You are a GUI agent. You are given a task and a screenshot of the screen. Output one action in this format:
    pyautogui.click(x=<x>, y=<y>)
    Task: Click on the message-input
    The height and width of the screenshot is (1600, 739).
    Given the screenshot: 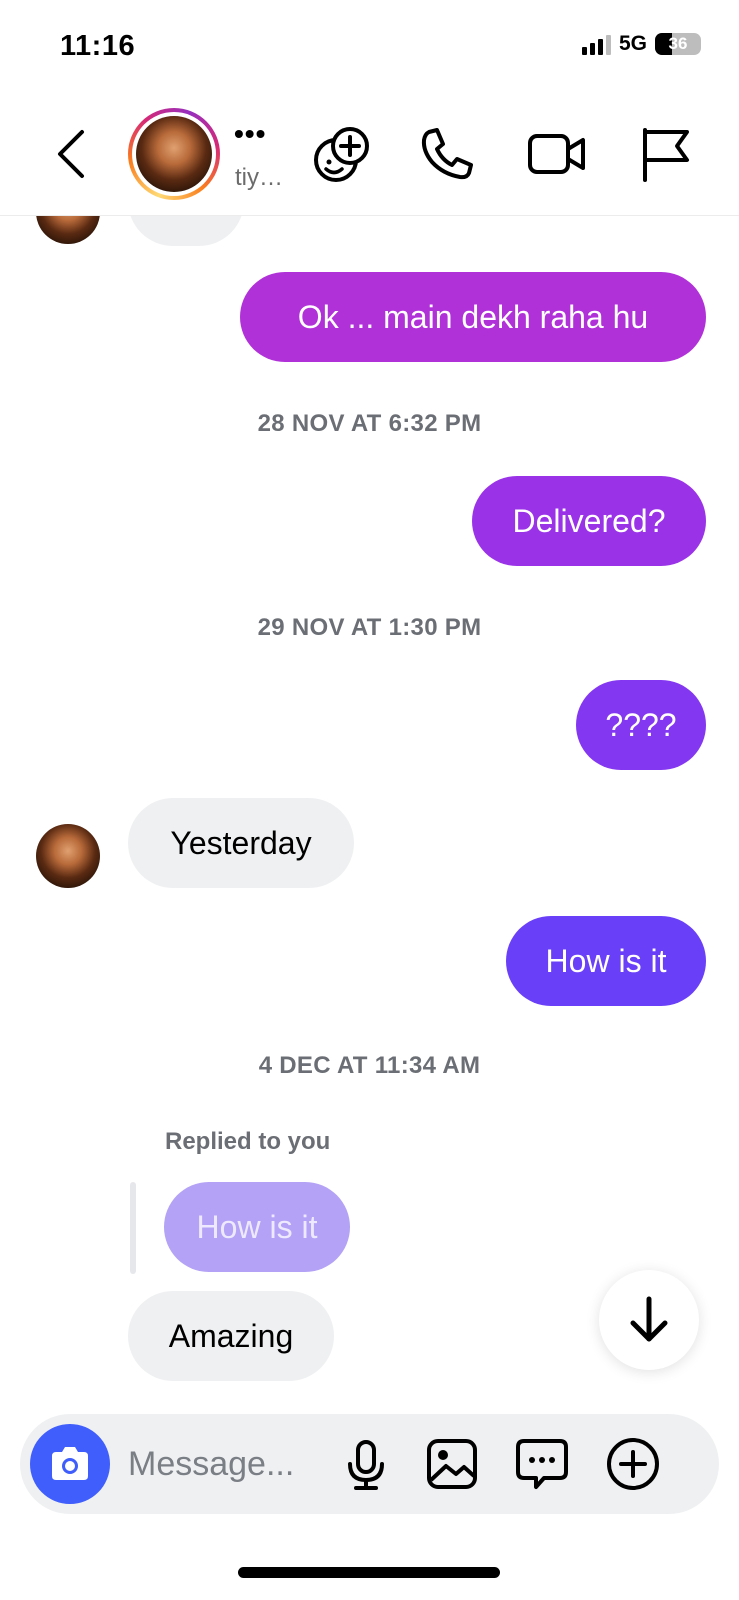 What is the action you would take?
    pyautogui.click(x=228, y=1464)
    